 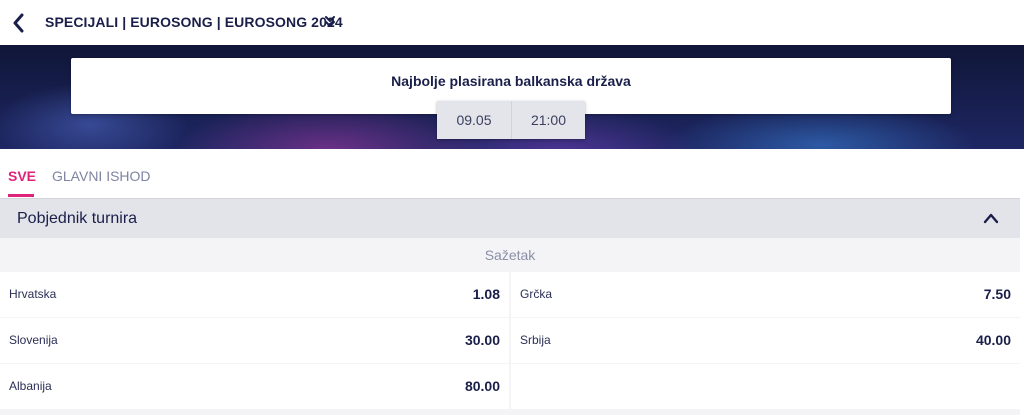 I want to click on double-chevron-down-icon, so click(x=330, y=21).